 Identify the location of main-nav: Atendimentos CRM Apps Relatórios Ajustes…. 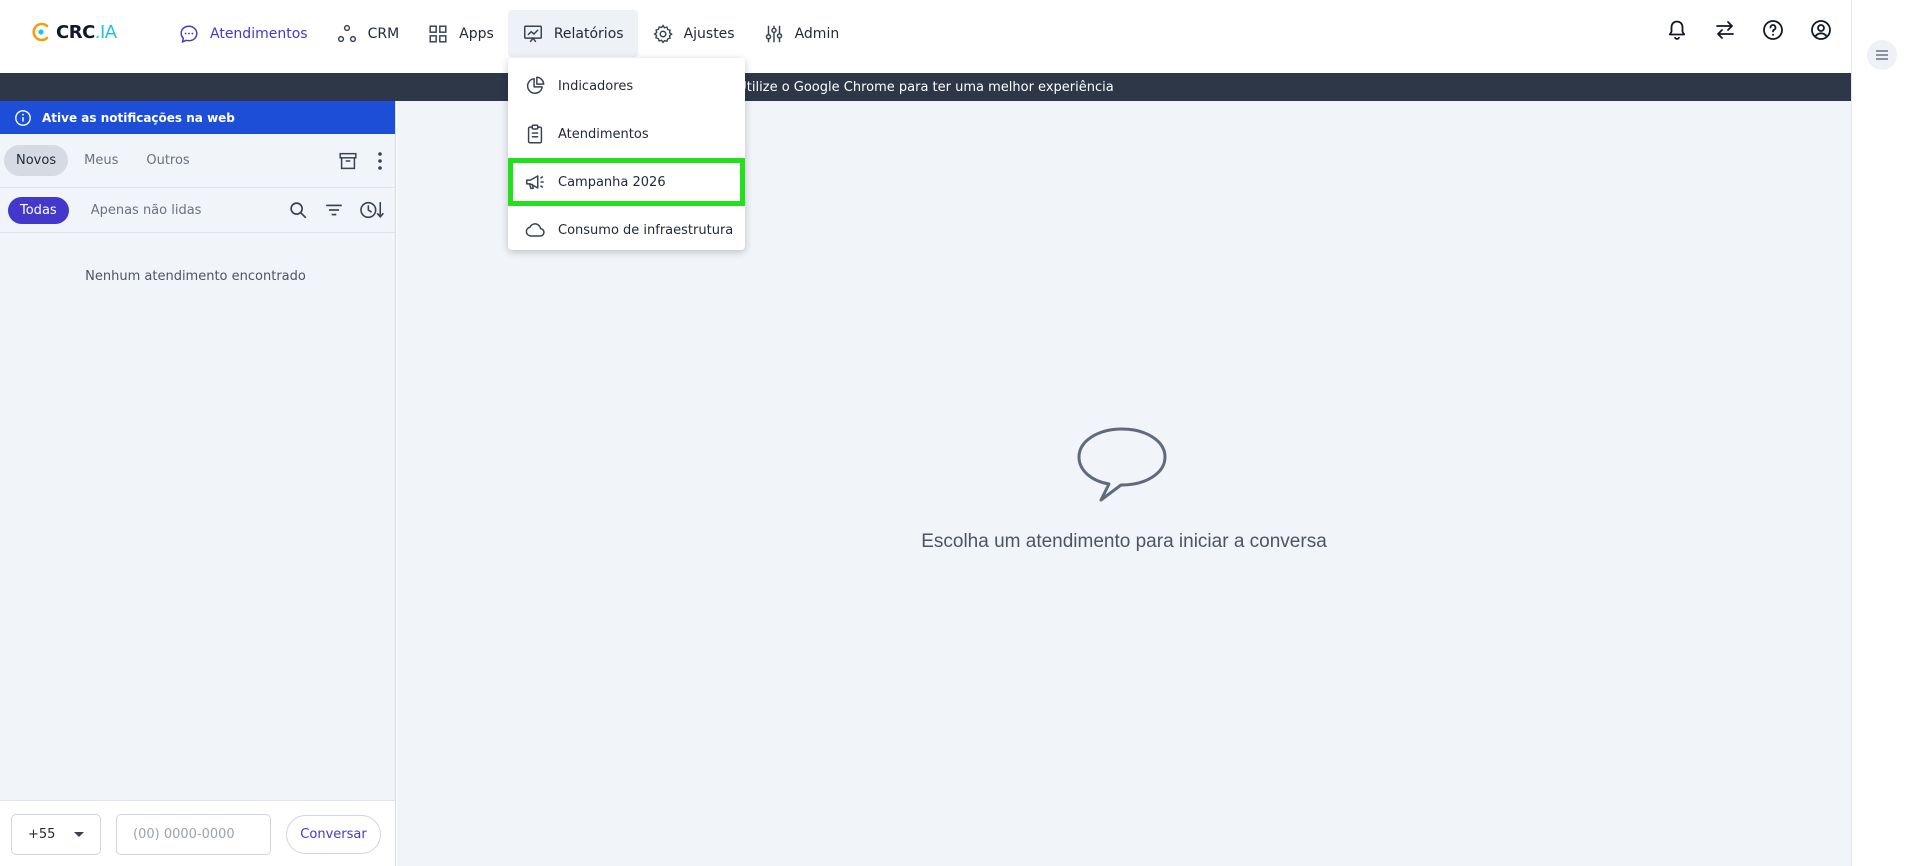
(508, 33).